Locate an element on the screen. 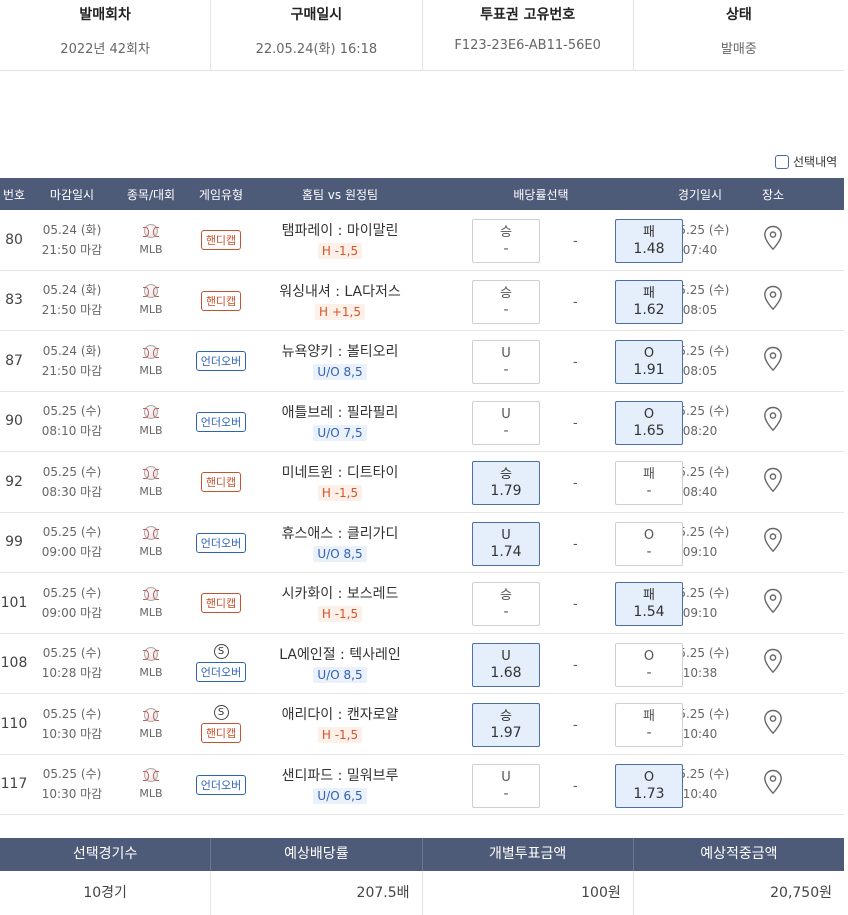 The width and height of the screenshot is (848, 915). purchase-value: 22.05.24(화) 16:18 is located at coordinates (316, 49).